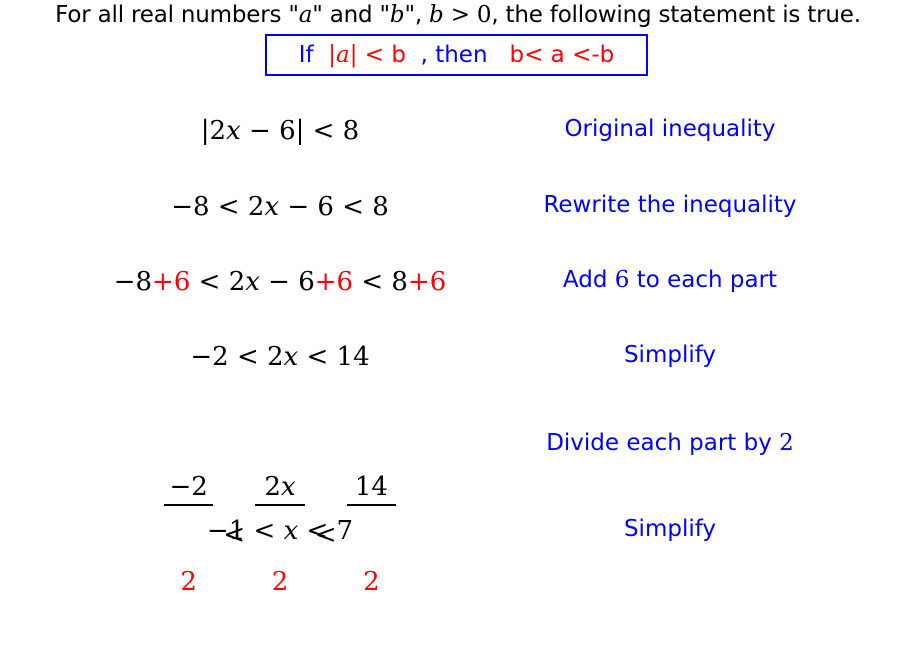 The height and width of the screenshot is (658, 916). I want to click on step-1-label: Original inequality, so click(670, 129).